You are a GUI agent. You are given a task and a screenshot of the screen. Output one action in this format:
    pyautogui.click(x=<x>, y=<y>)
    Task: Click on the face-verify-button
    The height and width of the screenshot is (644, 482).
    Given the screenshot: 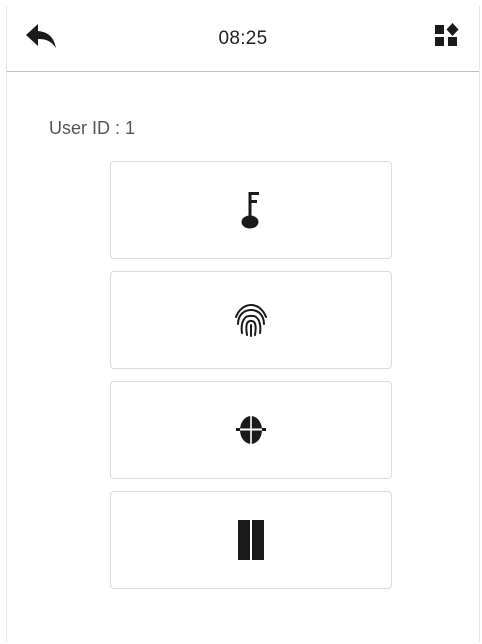 What is the action you would take?
    pyautogui.click(x=251, y=430)
    